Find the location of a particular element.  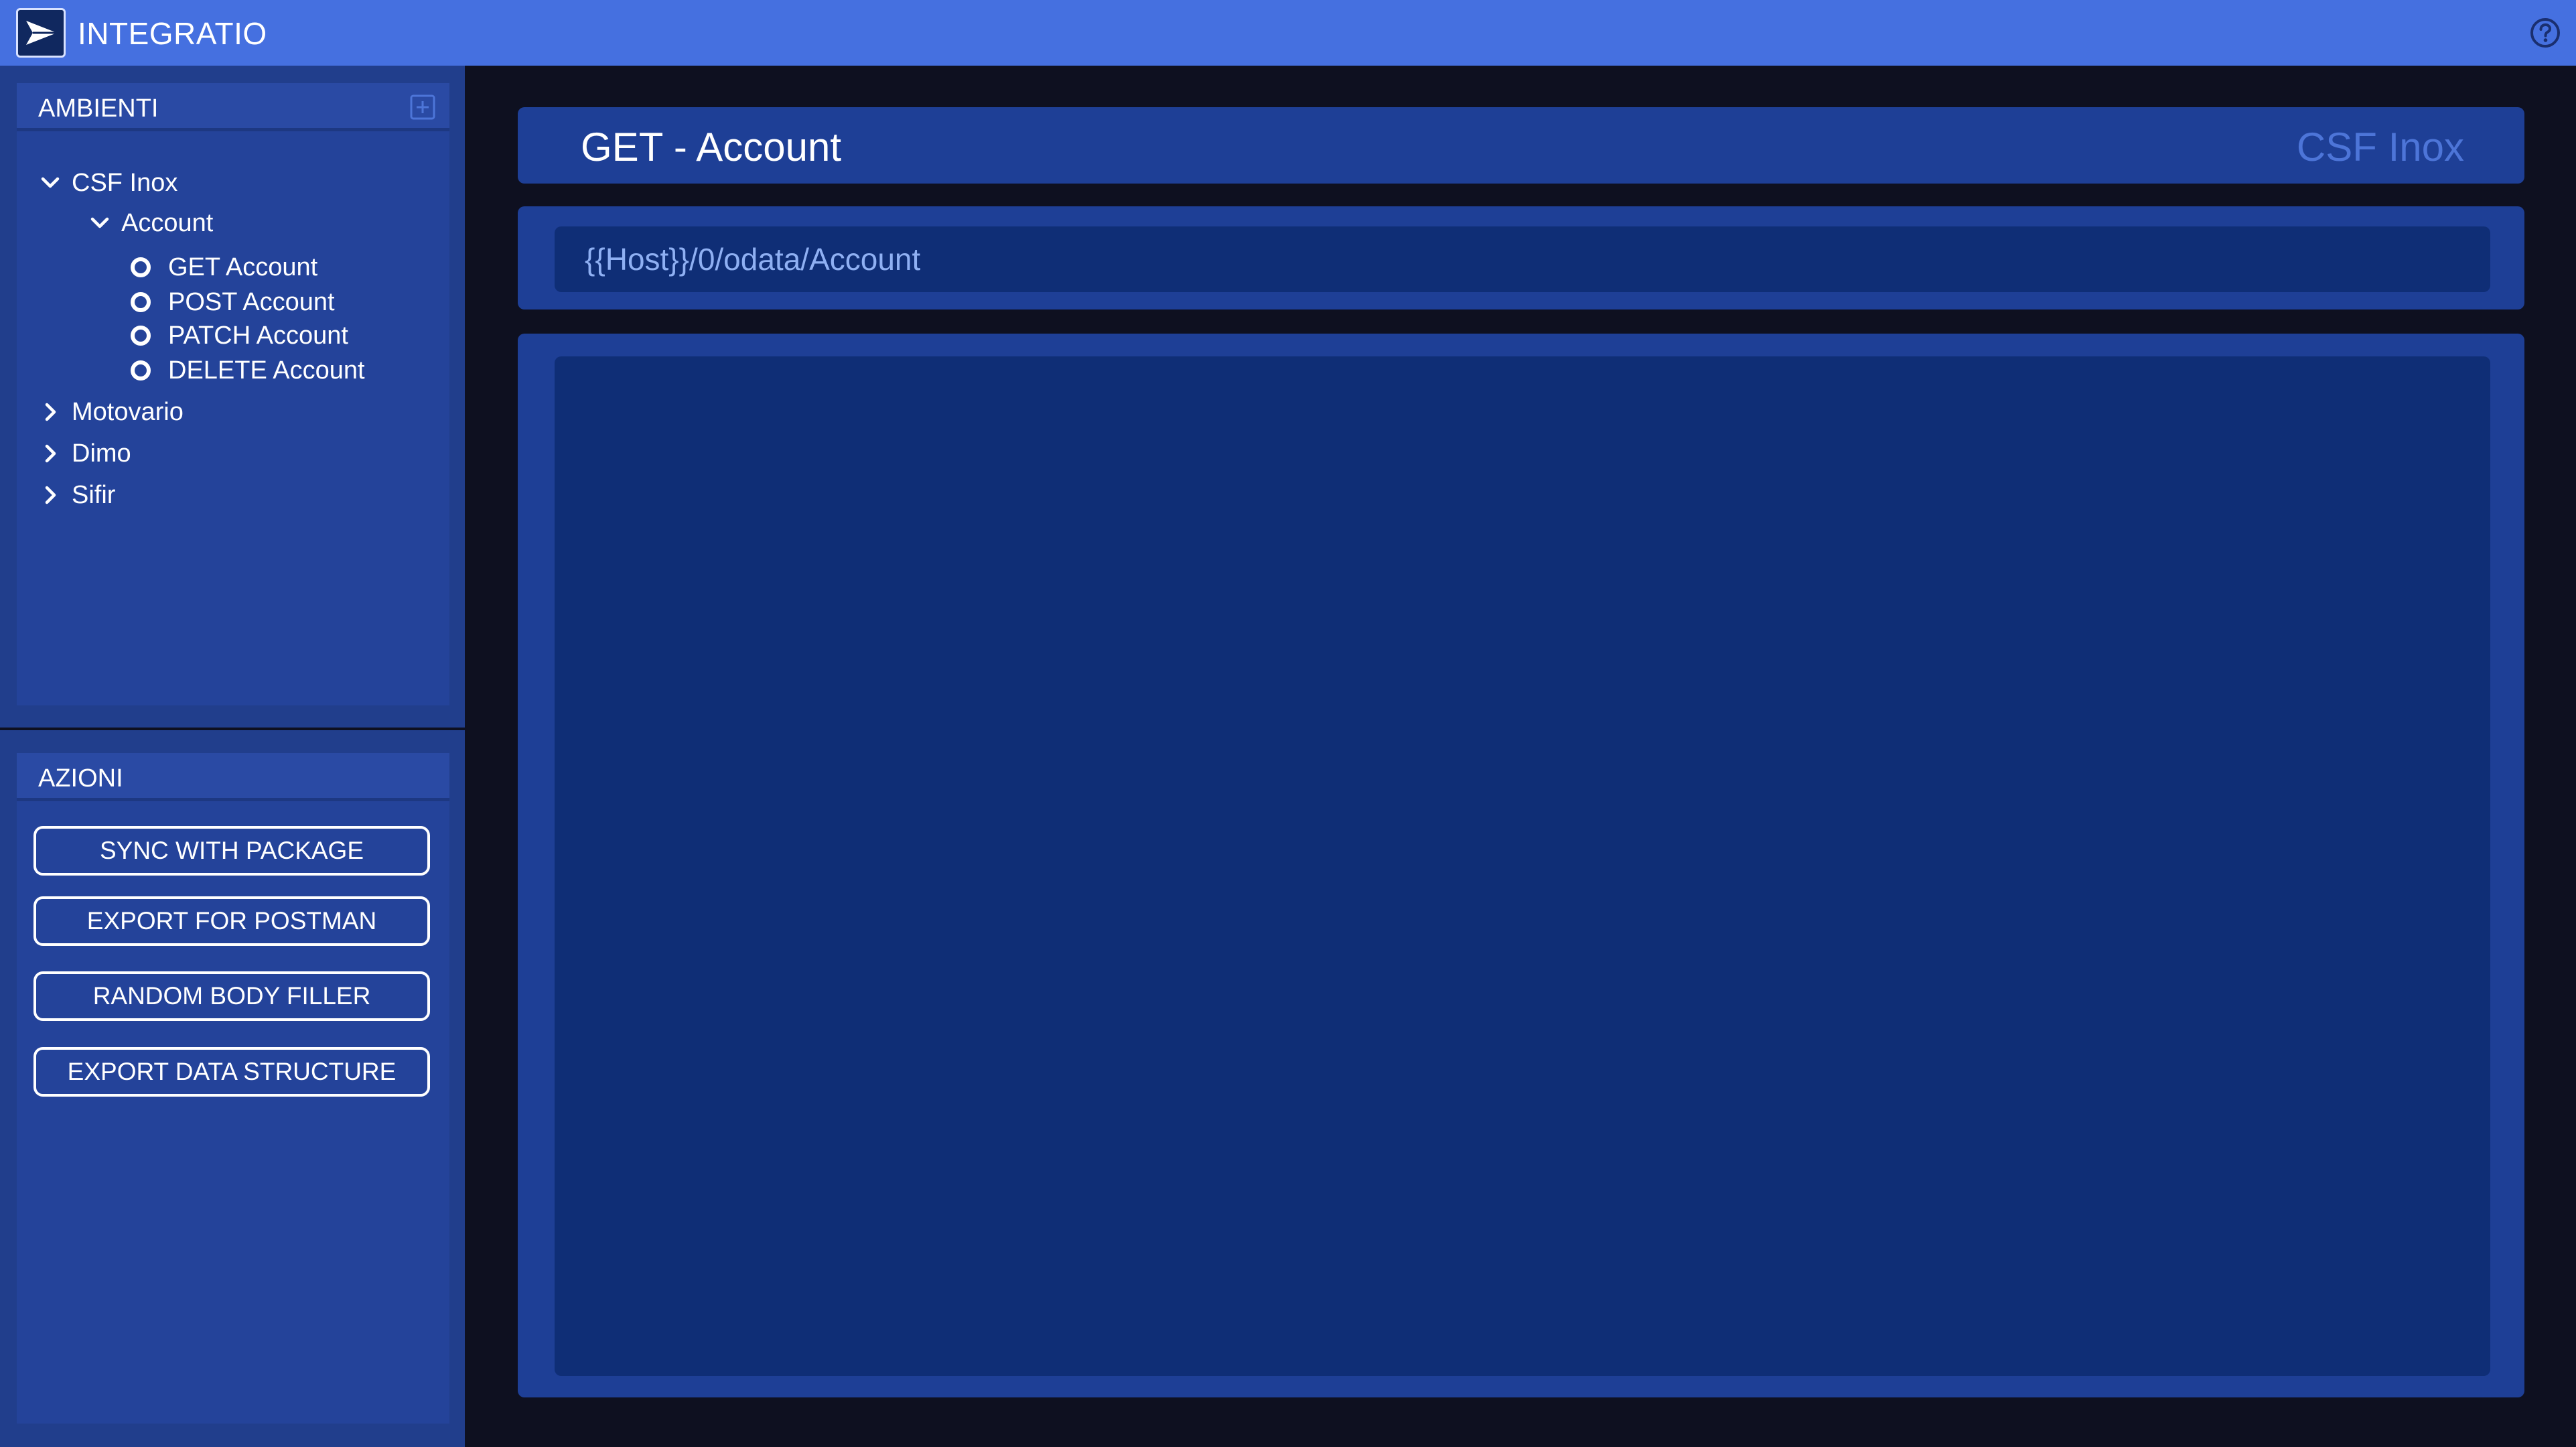

request-item-delete-account: DELETE Account is located at coordinates (248, 370).